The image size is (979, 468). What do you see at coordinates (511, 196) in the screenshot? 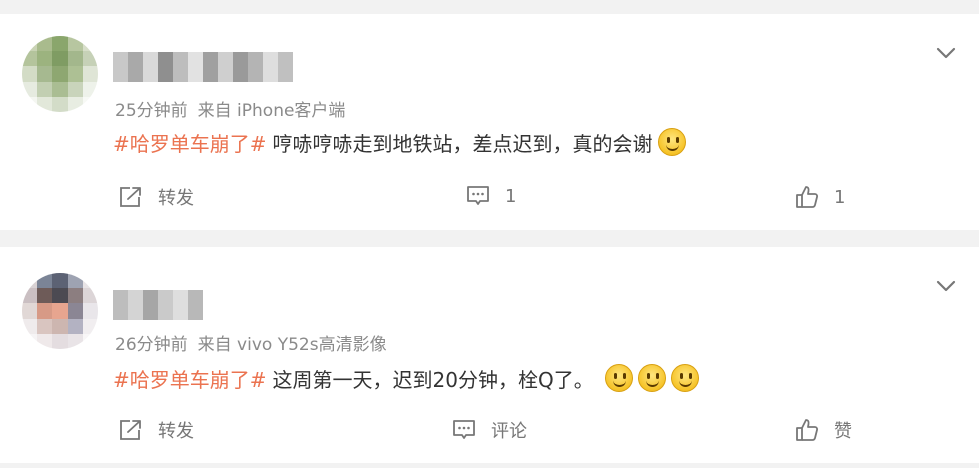
I see `comment-count: 1` at bounding box center [511, 196].